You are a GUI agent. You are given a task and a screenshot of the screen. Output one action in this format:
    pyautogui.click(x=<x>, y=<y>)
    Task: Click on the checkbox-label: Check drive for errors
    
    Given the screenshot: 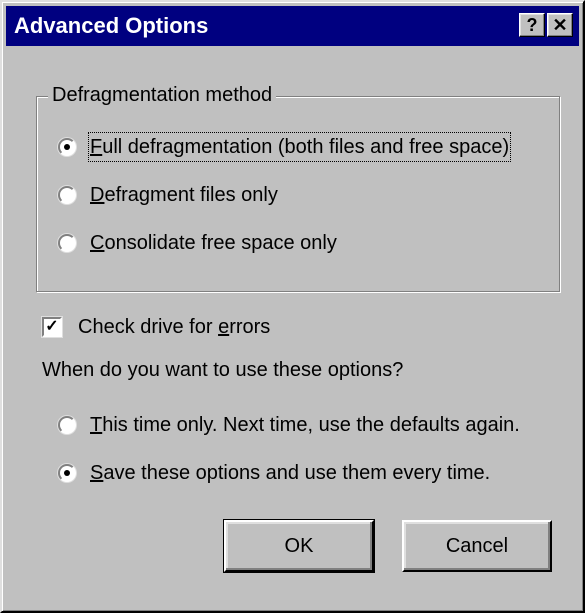 What is the action you would take?
    pyautogui.click(x=174, y=327)
    